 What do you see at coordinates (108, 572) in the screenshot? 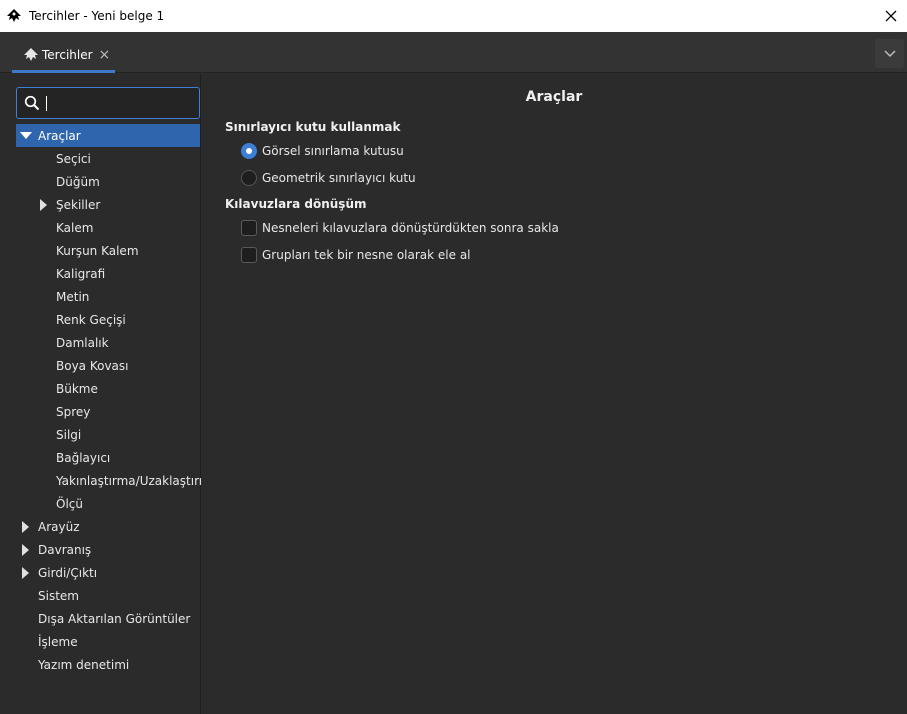
I see `tree-item-input-output: Girdi/Çıktı` at bounding box center [108, 572].